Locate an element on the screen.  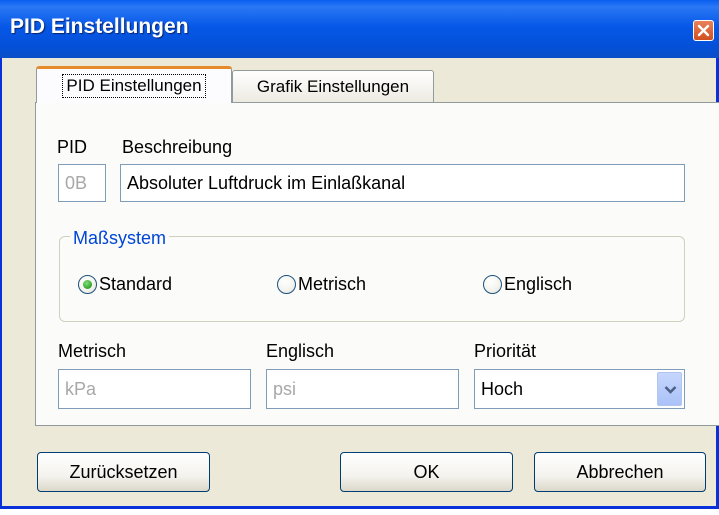
ok-label: OK is located at coordinates (426, 471).